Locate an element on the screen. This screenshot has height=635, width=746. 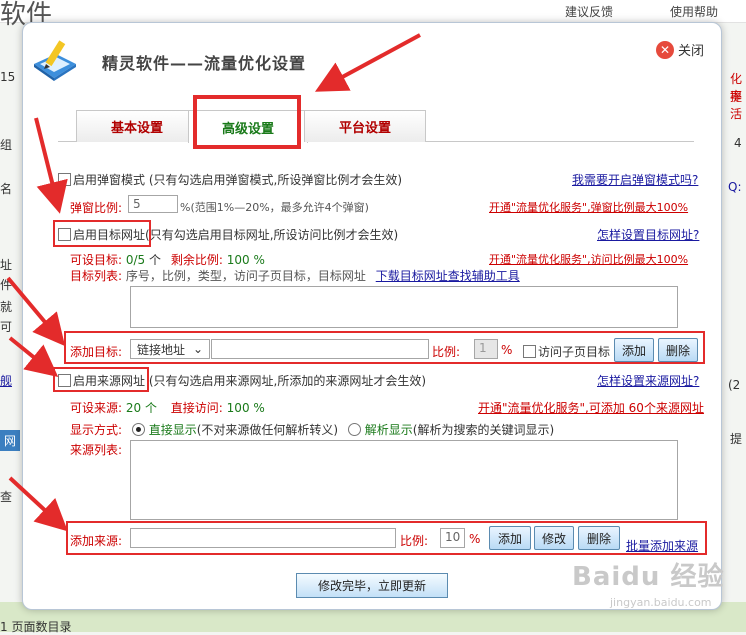
watermark: Baidu 经验 is located at coordinates (648, 577).